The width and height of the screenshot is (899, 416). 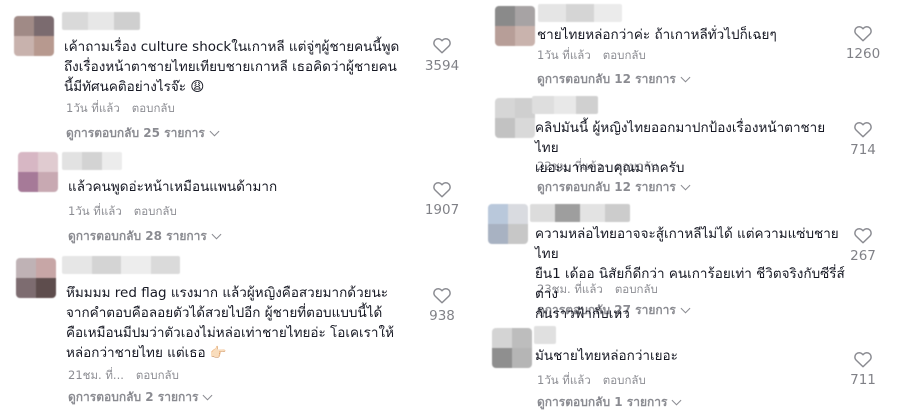 I want to click on view-replies-label: ดูการตอบกลับ 27 รายการ, so click(x=606, y=310).